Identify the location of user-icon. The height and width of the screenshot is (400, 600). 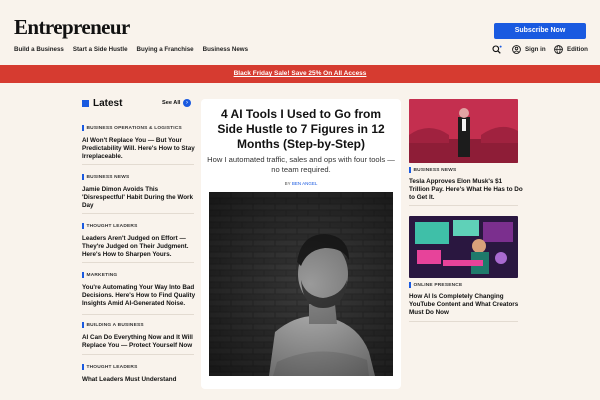
(516, 49).